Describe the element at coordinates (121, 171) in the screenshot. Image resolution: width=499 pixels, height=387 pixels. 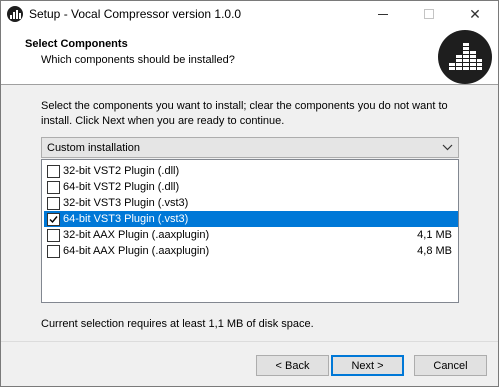
I see `component-label: 32-bit VST2 Plugin (.dll)` at that location.